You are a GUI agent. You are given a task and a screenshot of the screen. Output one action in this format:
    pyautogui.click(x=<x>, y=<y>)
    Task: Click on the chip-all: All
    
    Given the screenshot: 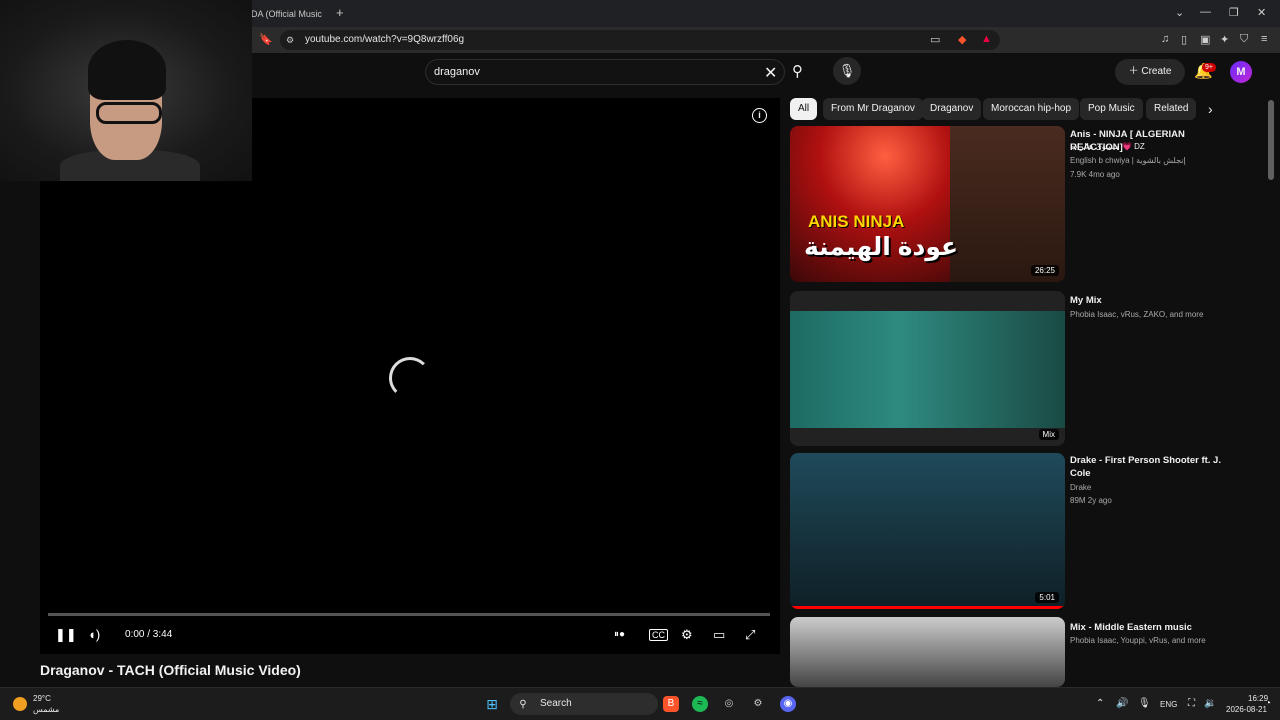 What is the action you would take?
    pyautogui.click(x=804, y=109)
    